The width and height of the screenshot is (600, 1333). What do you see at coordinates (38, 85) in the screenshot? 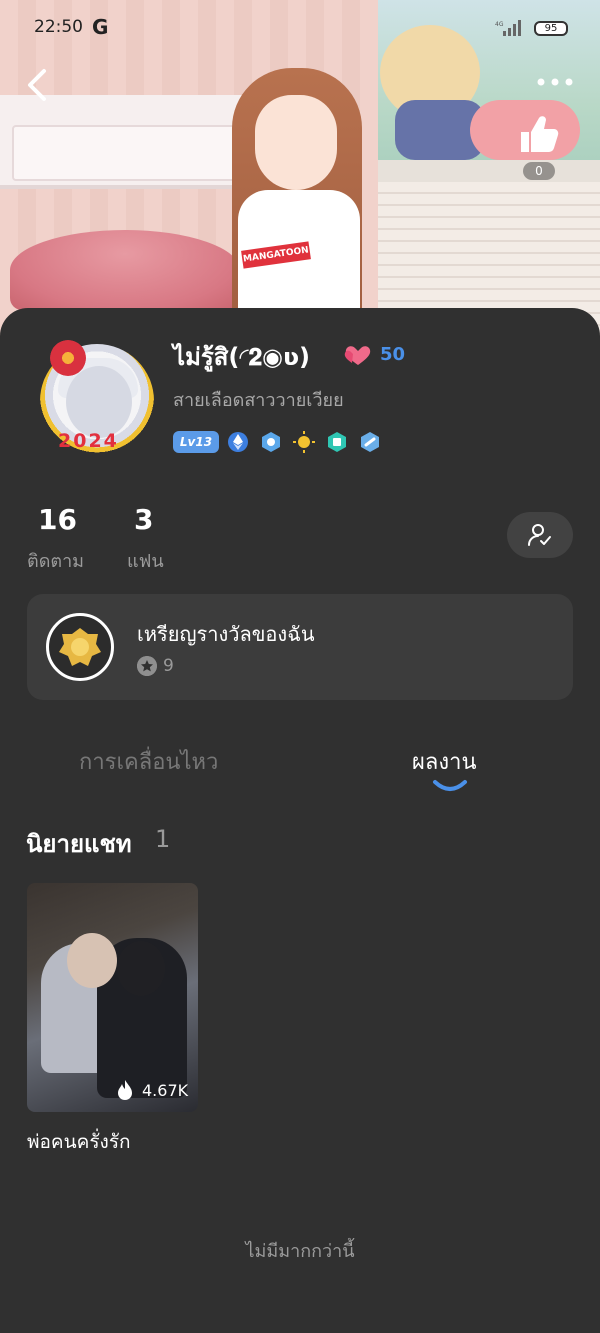
I see `back-button` at bounding box center [38, 85].